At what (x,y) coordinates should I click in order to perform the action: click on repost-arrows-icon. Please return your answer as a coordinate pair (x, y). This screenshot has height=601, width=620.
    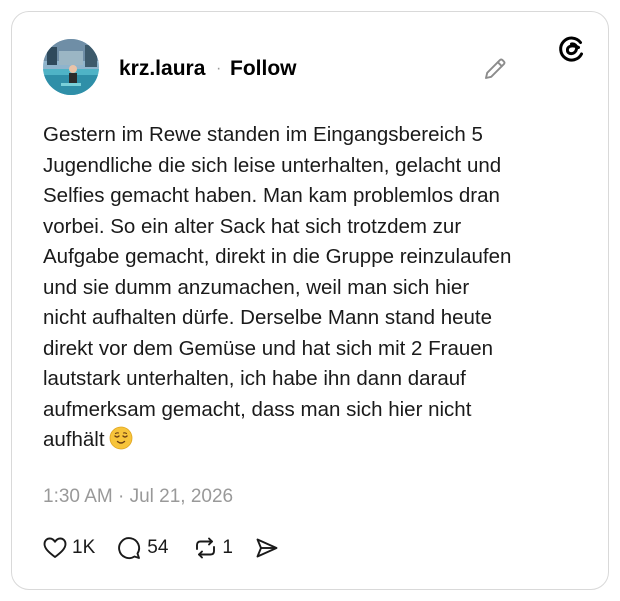
    Looking at the image, I should click on (206, 548).